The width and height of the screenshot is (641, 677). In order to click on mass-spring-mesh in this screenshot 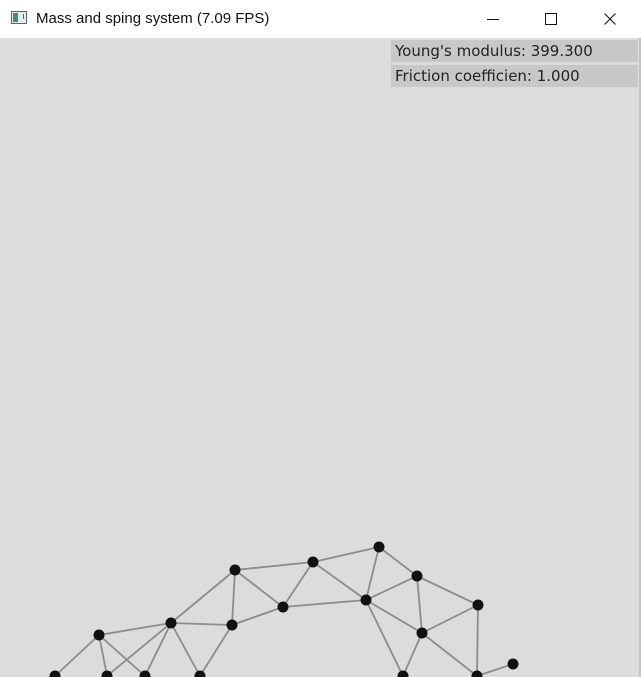, I will do `click(284, 609)`.